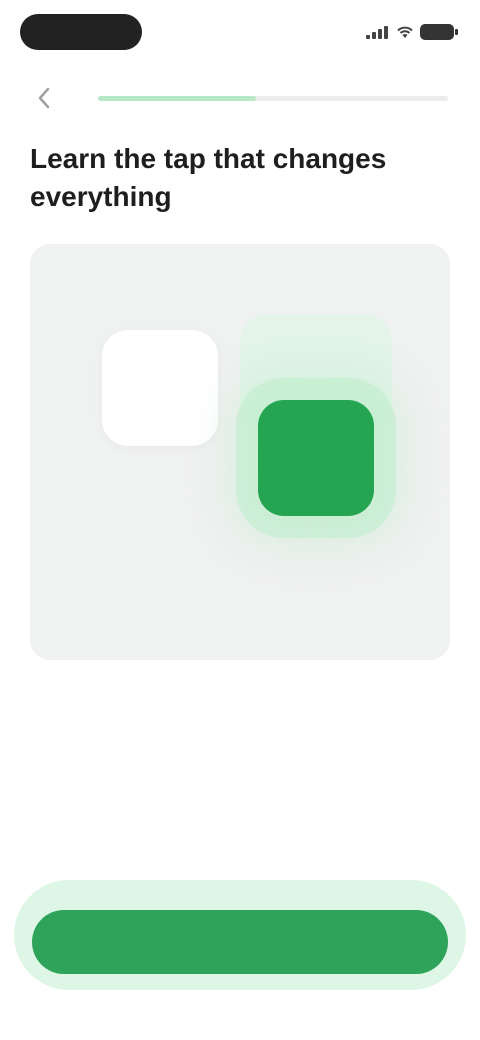 This screenshot has height=1040, width=480. Describe the element at coordinates (316, 458) in the screenshot. I see `app-tile-highlighted` at that location.